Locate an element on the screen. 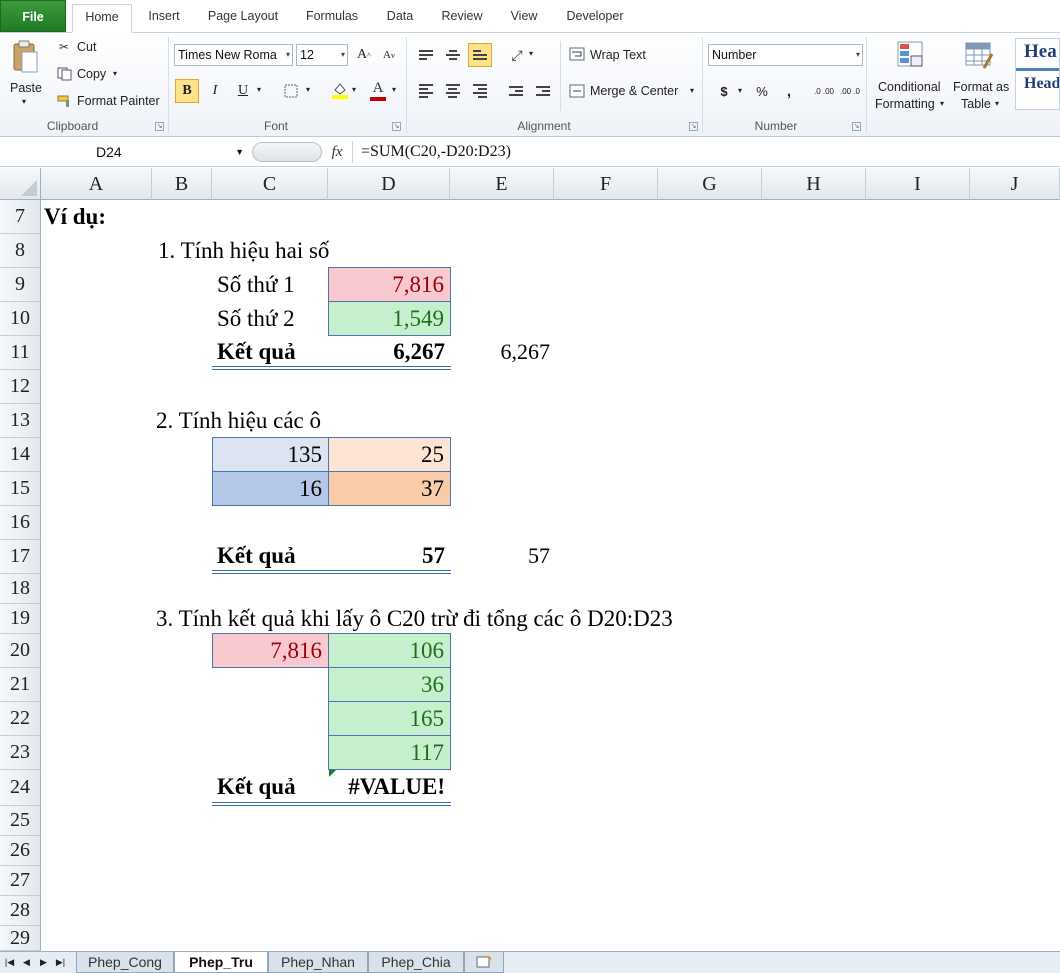 The height and width of the screenshot is (973, 1060). cut-icon: ✂ is located at coordinates (64, 47).